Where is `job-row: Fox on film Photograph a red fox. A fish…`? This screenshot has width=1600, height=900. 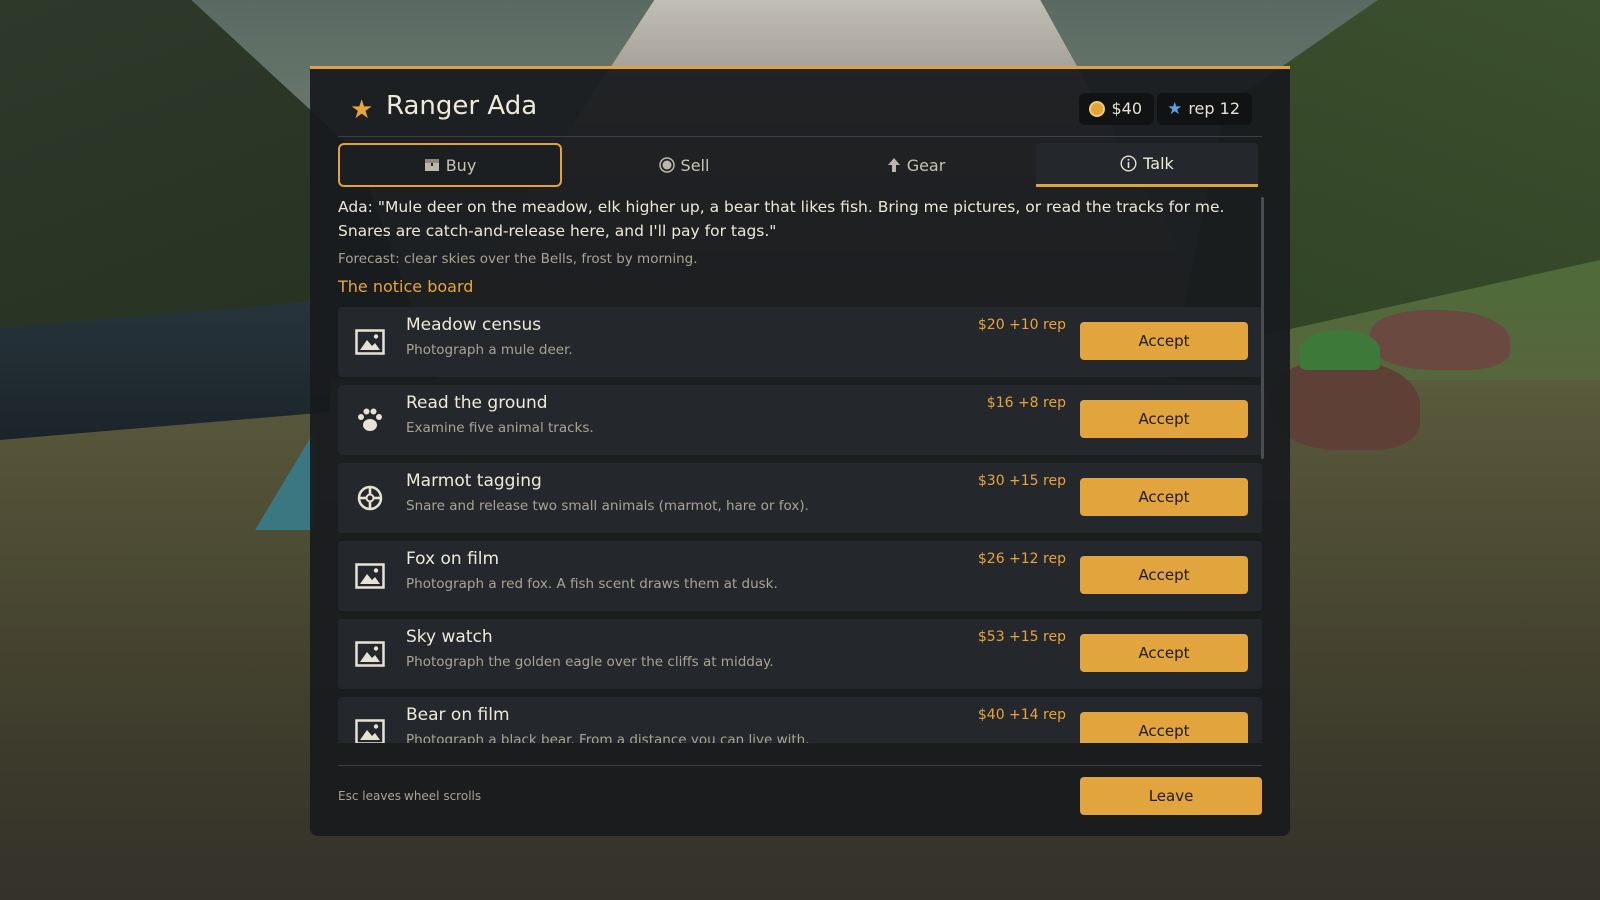 job-row: Fox on film Photograph a red fox. A fish… is located at coordinates (800, 576).